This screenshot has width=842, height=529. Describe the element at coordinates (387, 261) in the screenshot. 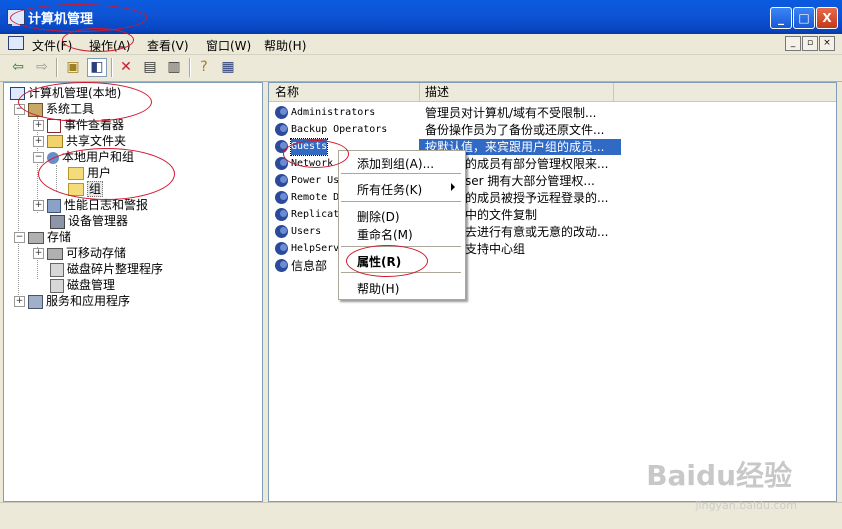

I see `annotation-circle-properties` at that location.